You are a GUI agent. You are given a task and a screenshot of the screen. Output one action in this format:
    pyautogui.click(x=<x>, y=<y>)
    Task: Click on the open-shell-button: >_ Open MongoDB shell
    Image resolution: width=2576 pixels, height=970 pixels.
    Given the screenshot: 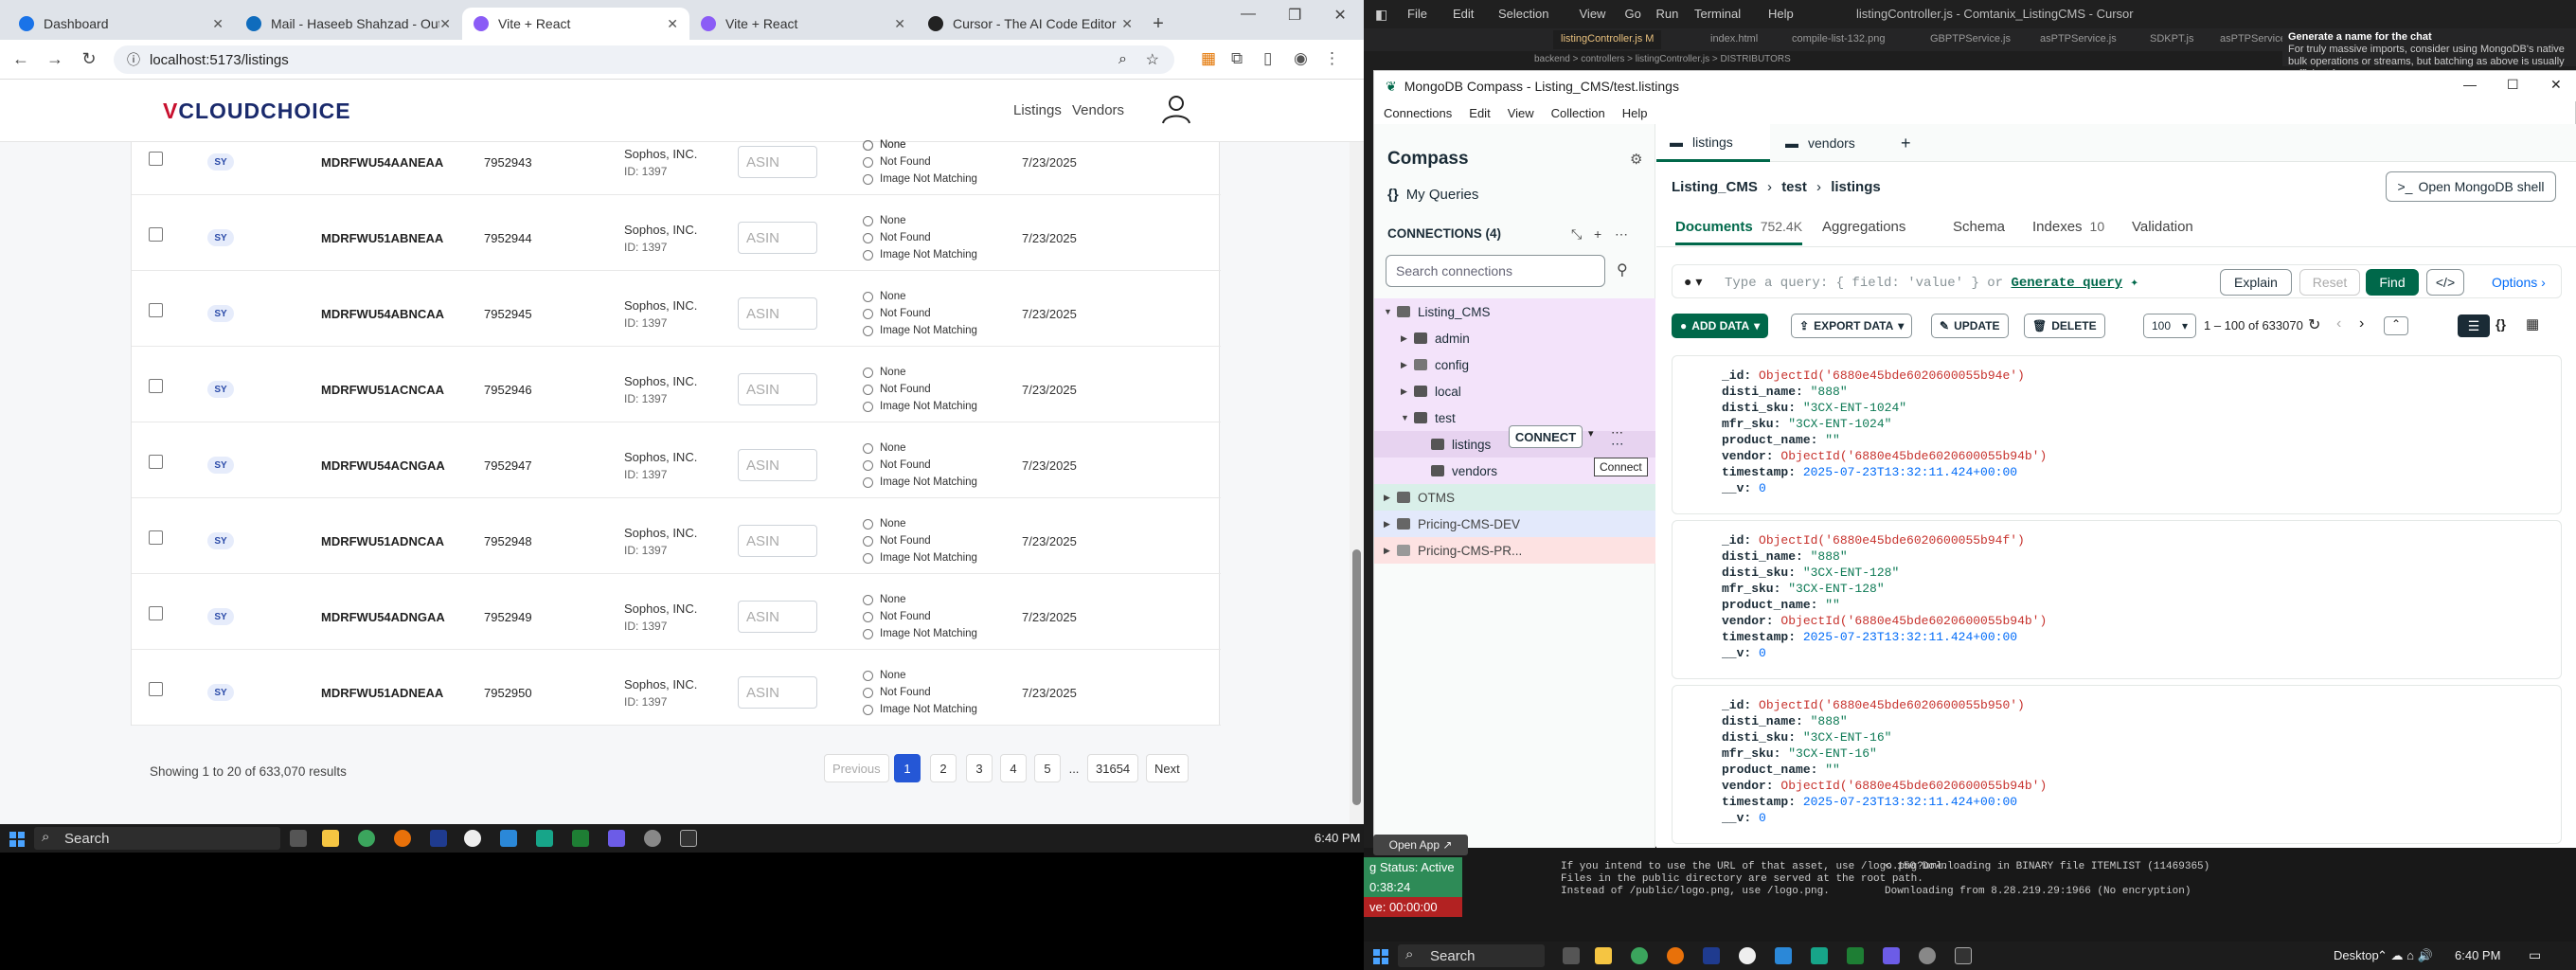 What is the action you would take?
    pyautogui.click(x=2471, y=186)
    